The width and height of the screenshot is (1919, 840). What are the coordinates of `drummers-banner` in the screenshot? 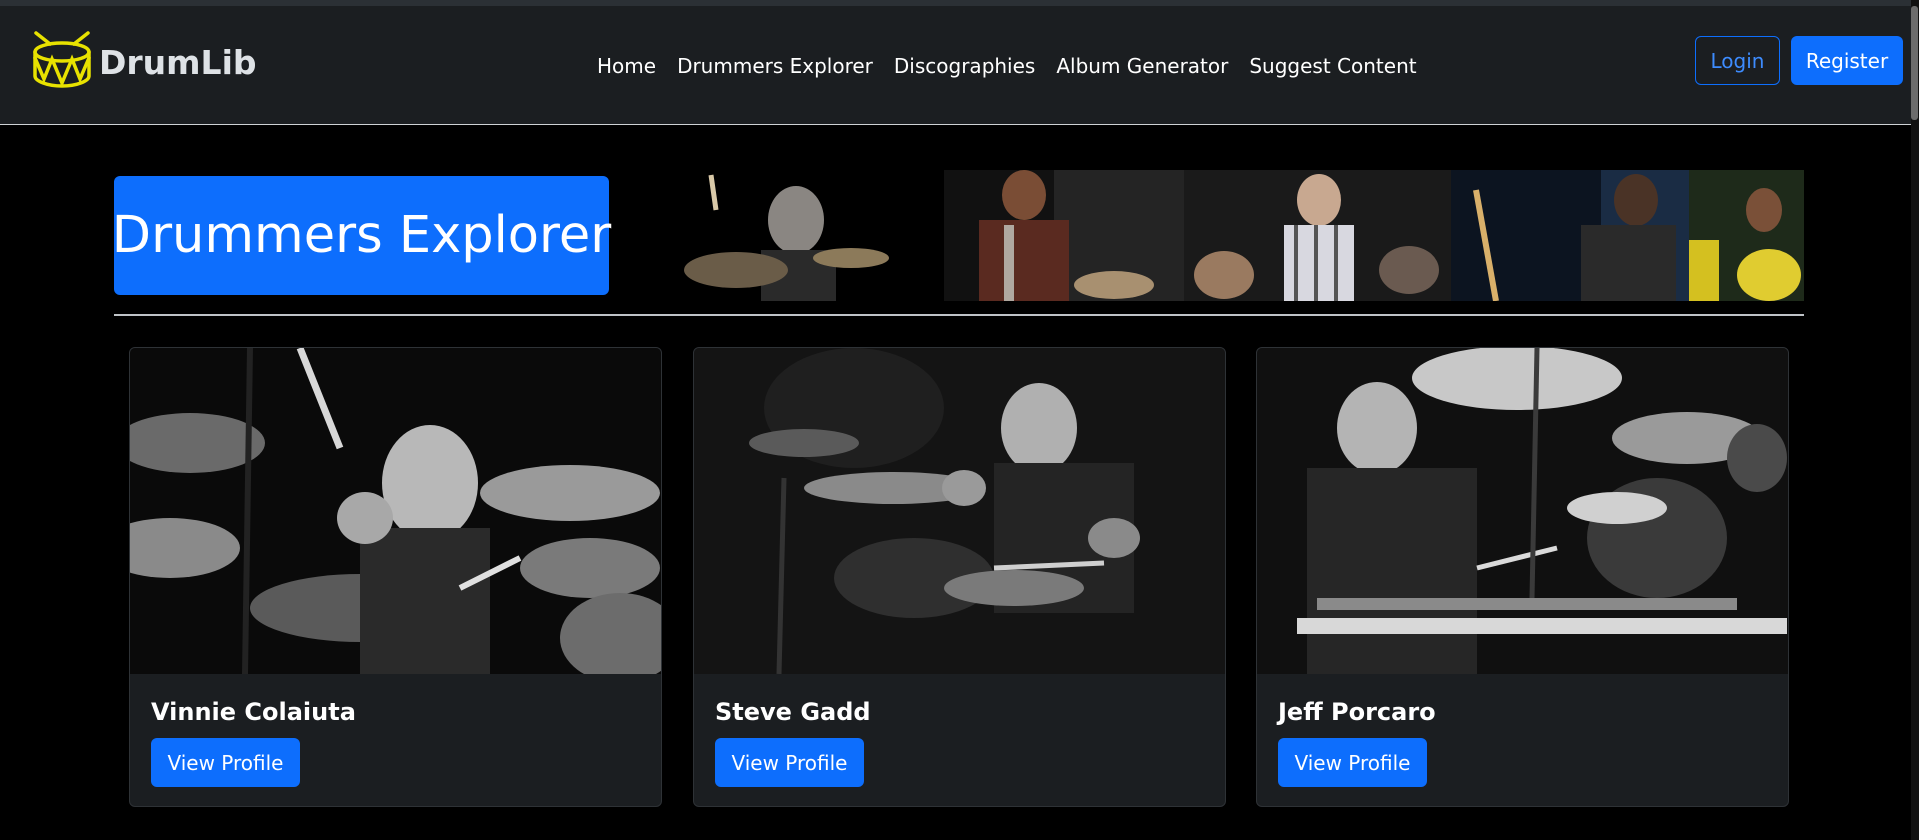 It's located at (1222, 235).